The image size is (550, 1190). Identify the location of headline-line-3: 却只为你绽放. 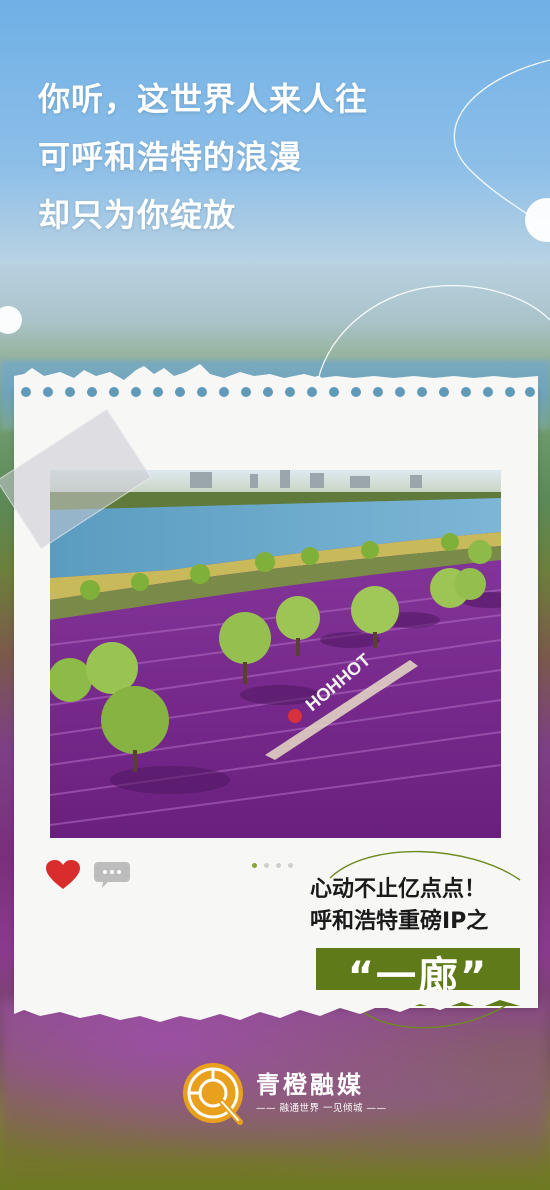
(137, 215).